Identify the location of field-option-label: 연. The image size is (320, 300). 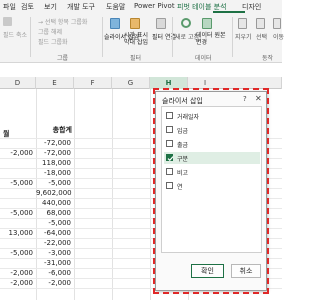
(180, 187).